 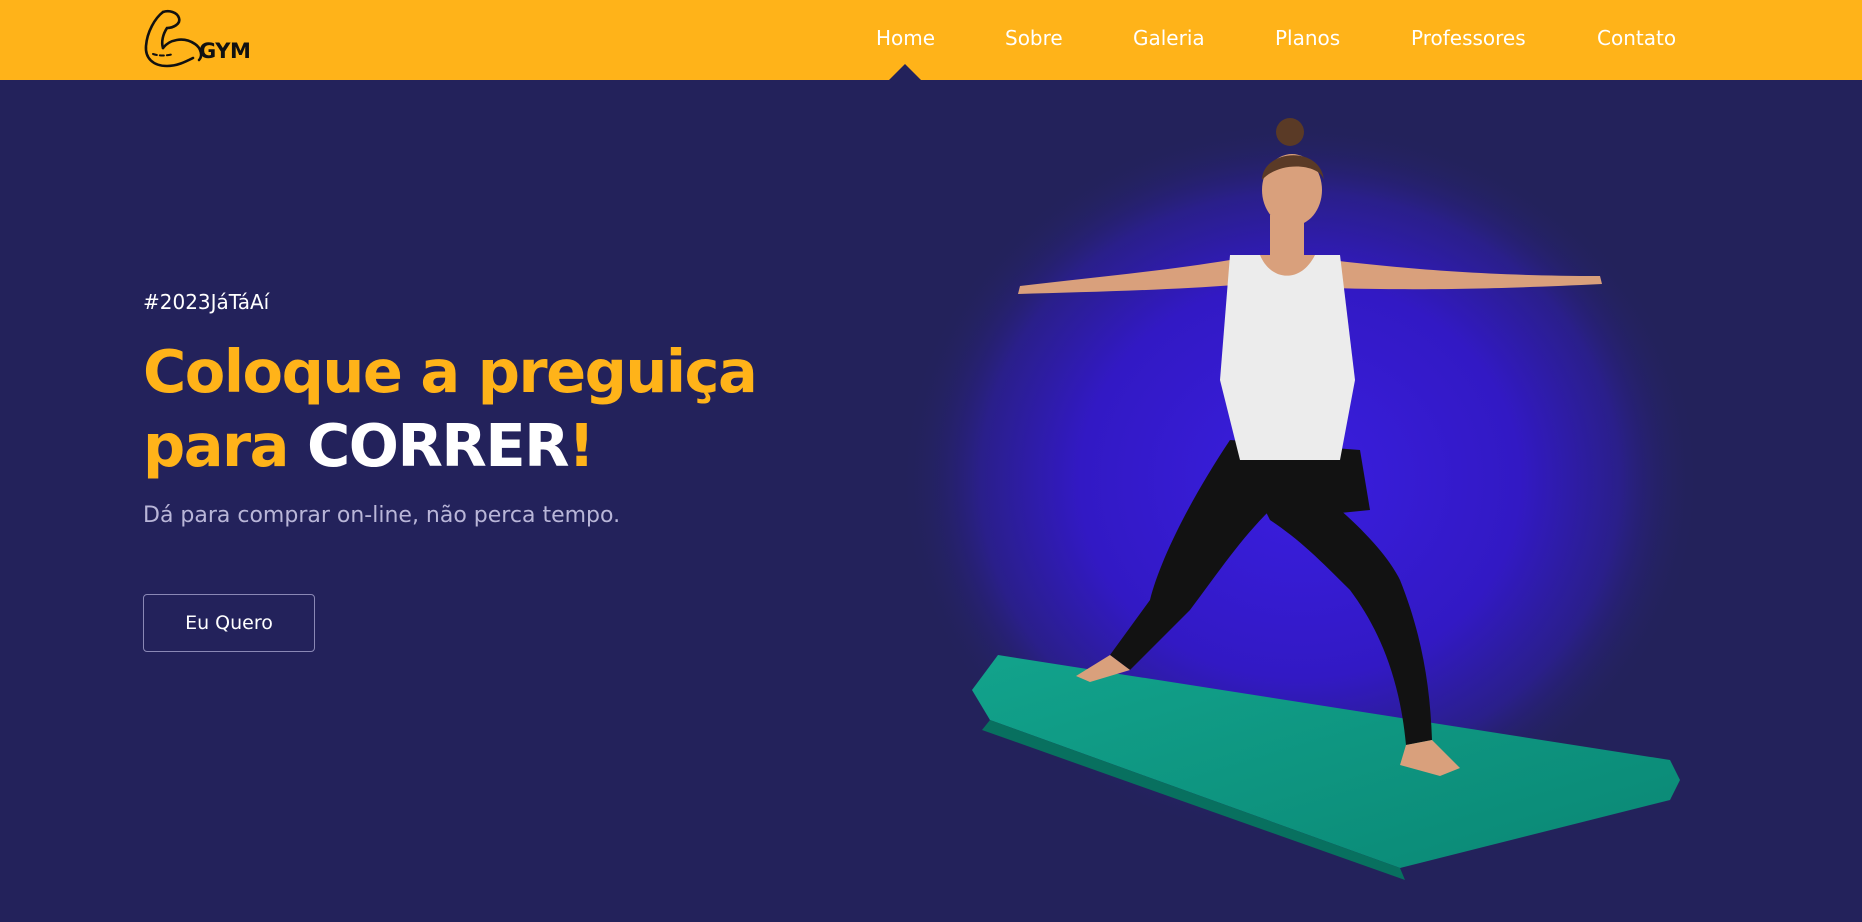 What do you see at coordinates (905, 72) in the screenshot?
I see `active-nav-indicator` at bounding box center [905, 72].